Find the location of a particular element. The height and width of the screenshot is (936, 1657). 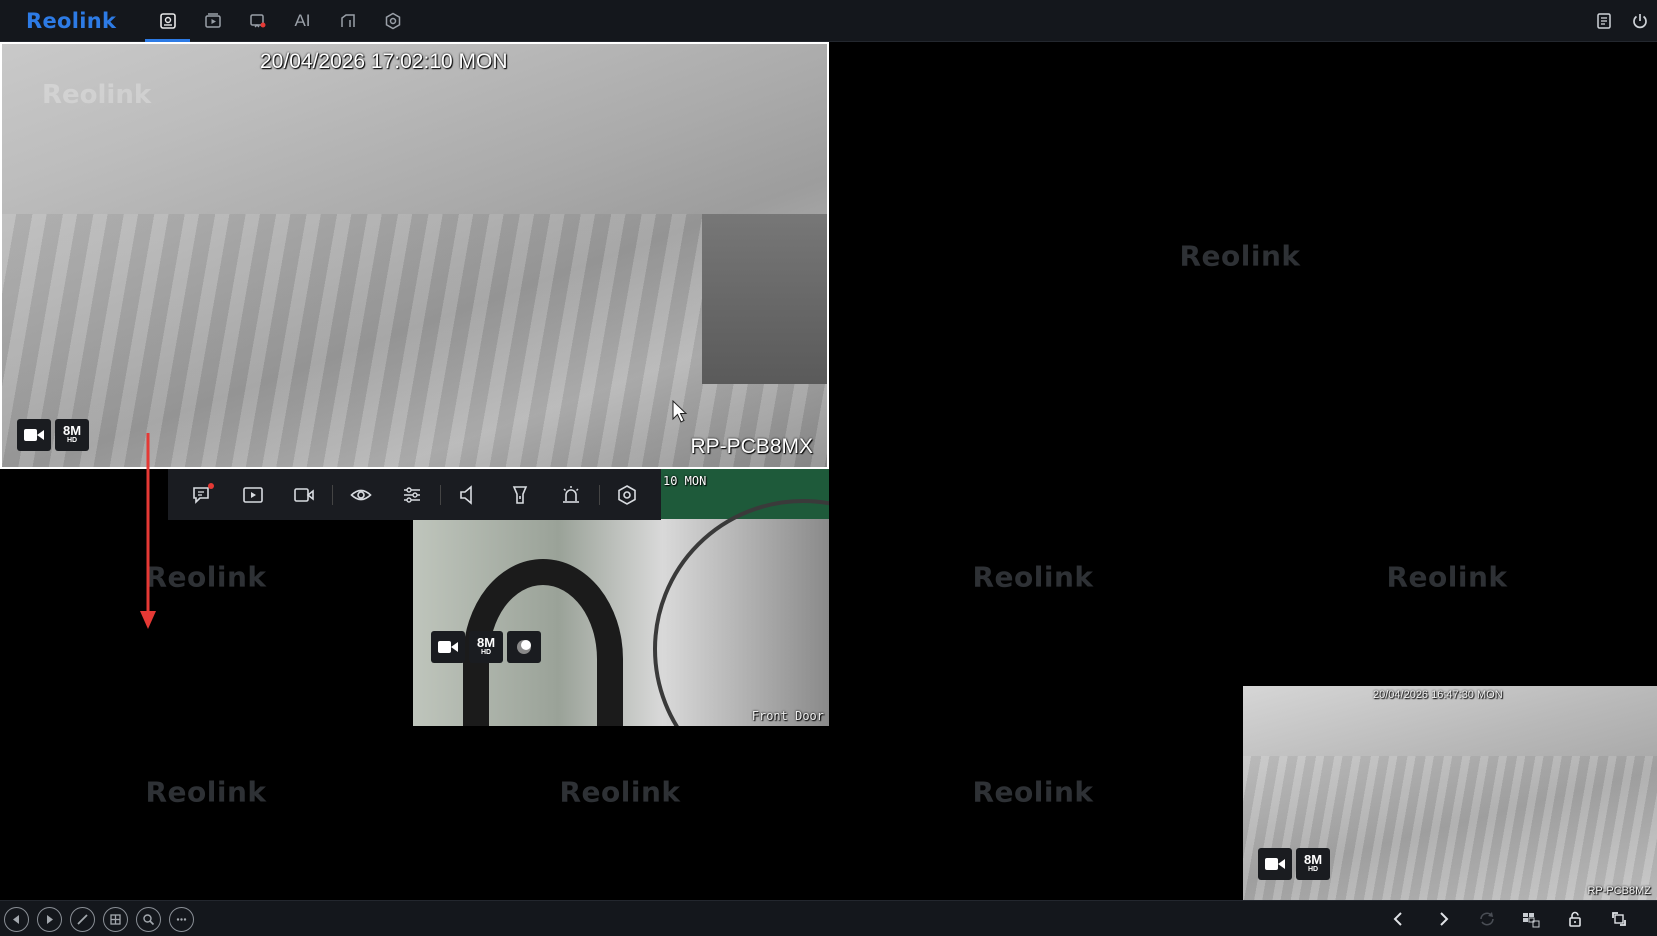

feed-watermark: Reolink is located at coordinates (97, 95).